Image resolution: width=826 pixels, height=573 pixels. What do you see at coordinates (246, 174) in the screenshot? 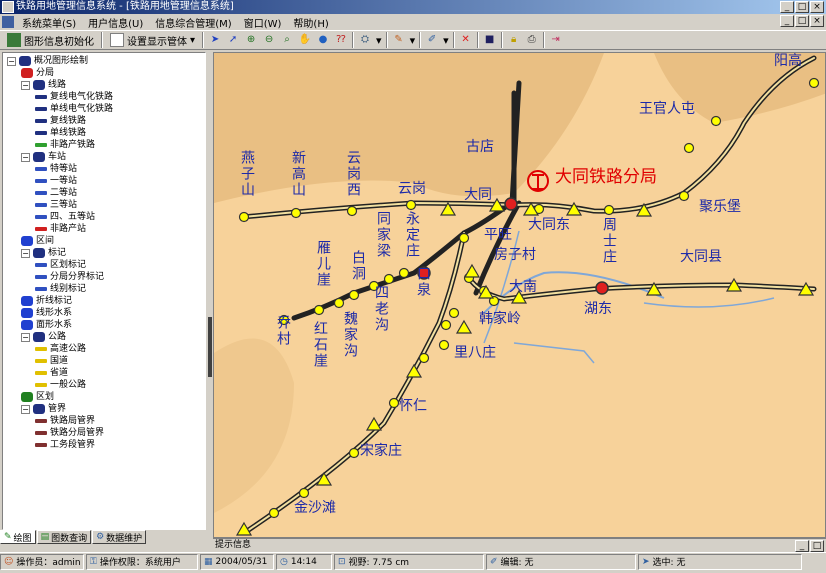
I see `station-label: 燕子山` at bounding box center [246, 174].